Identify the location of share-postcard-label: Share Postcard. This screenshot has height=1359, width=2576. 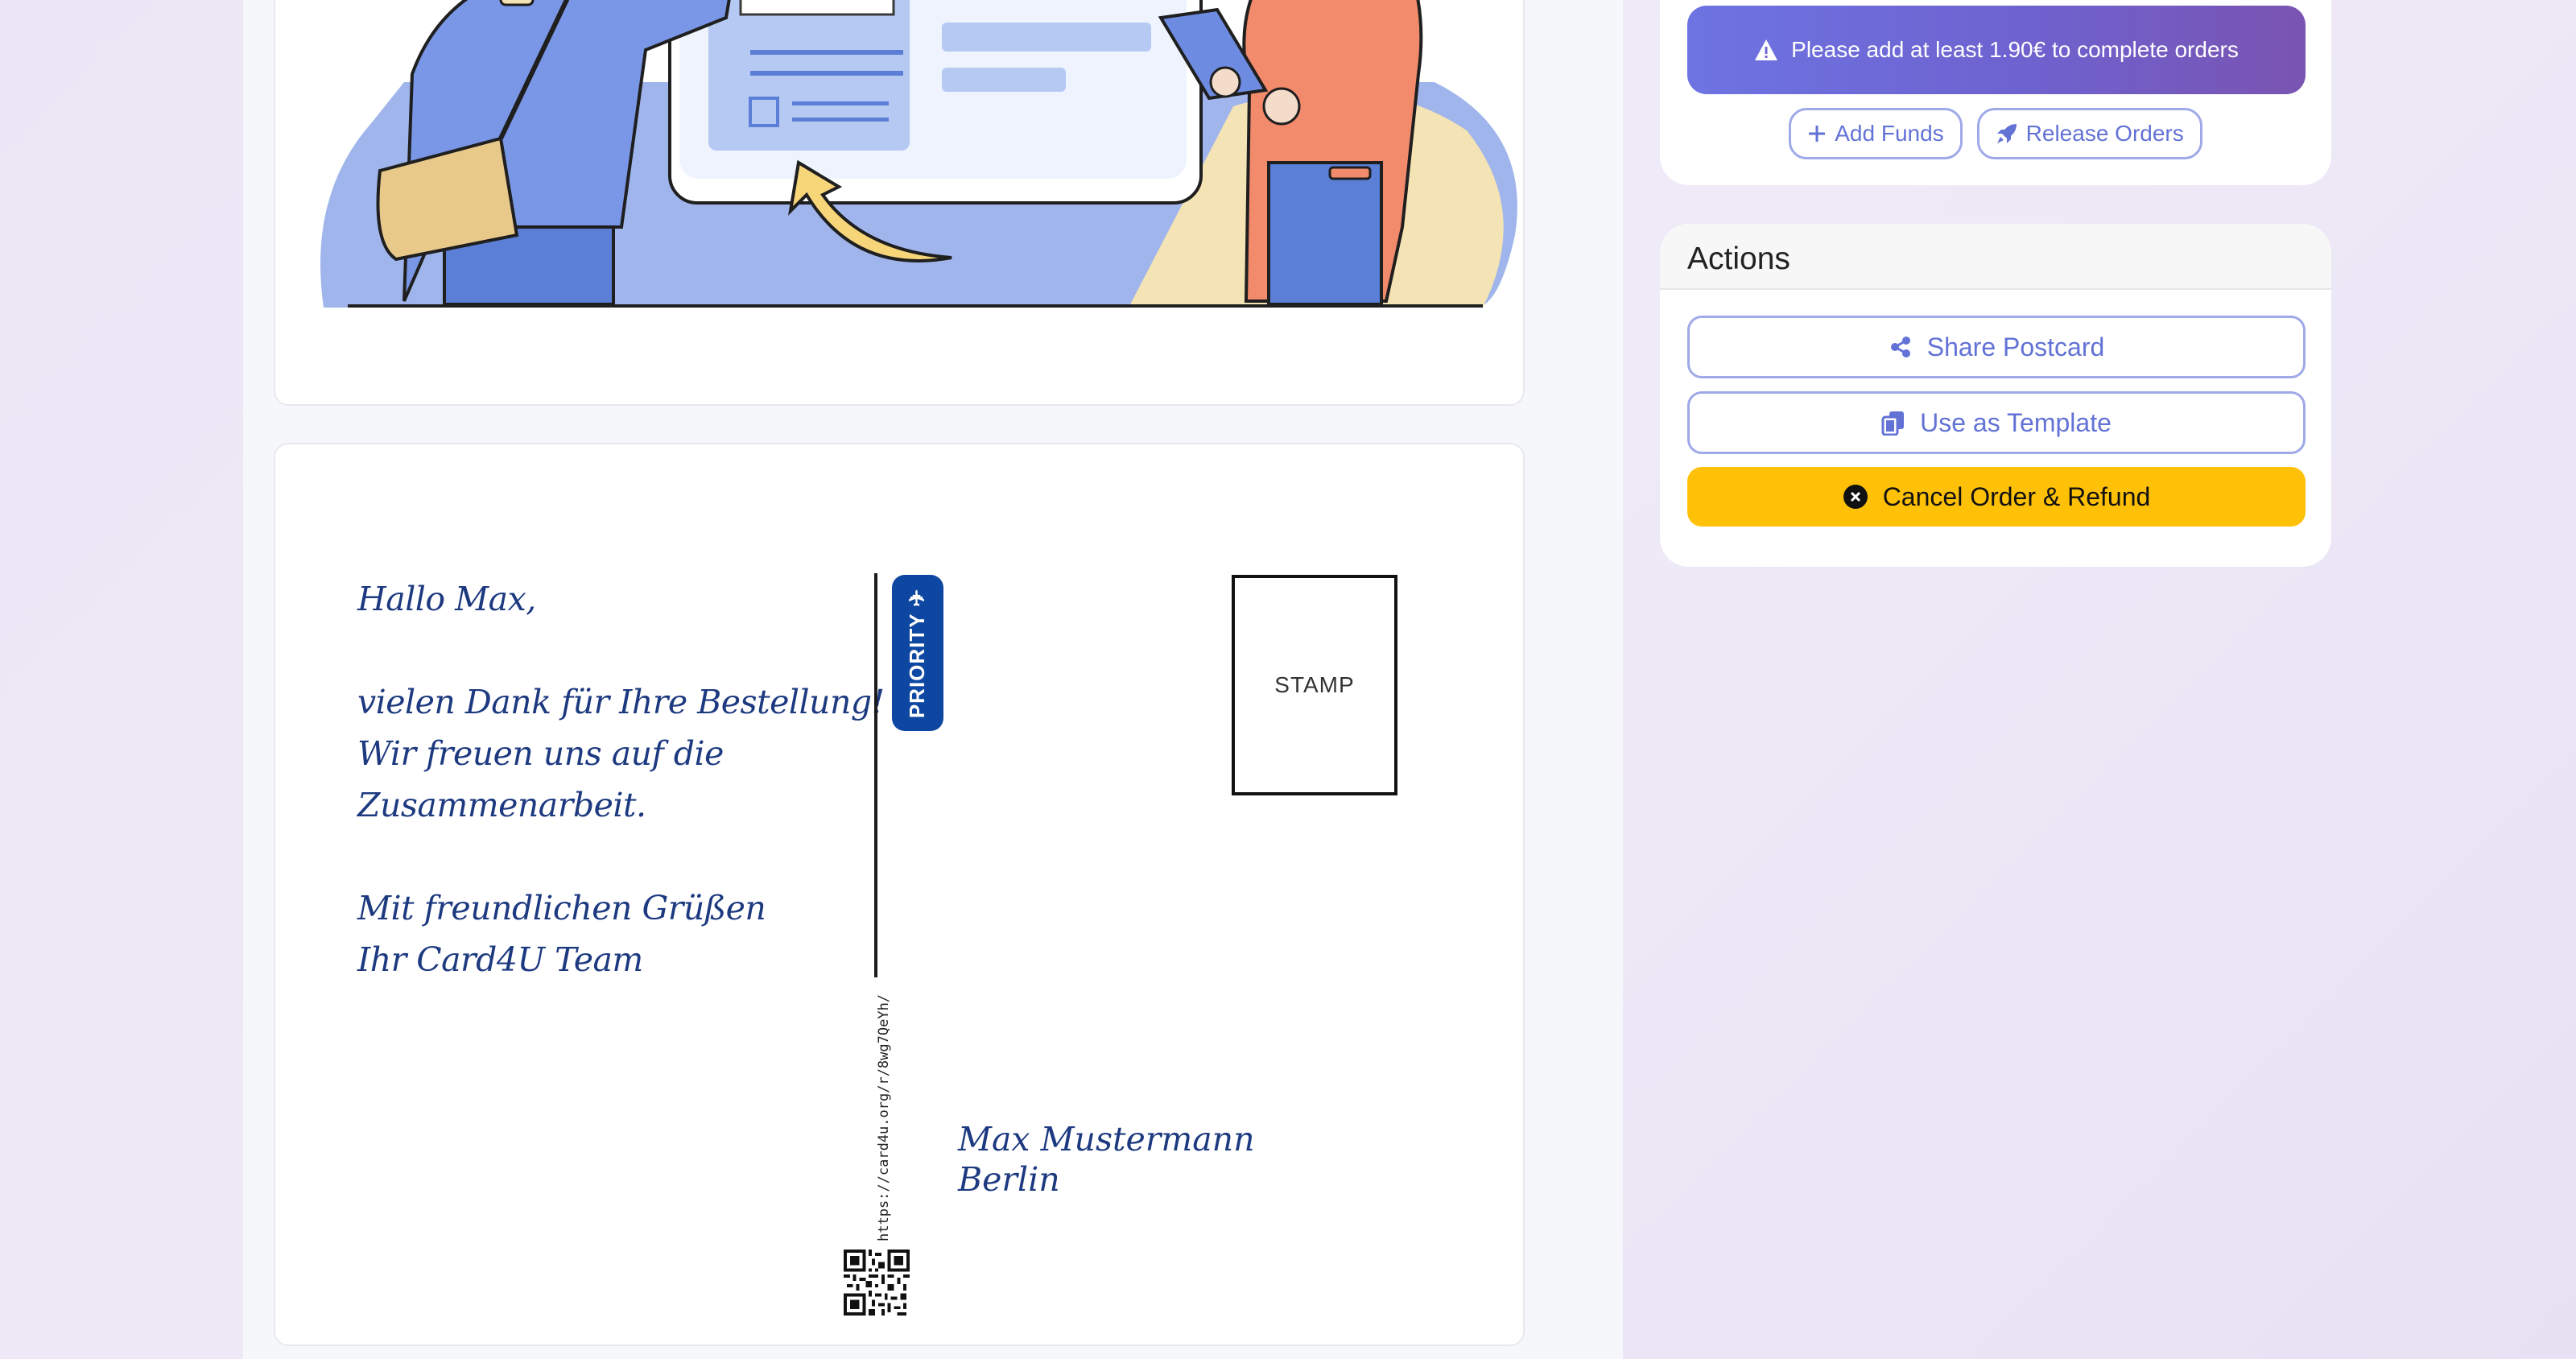
(2015, 346).